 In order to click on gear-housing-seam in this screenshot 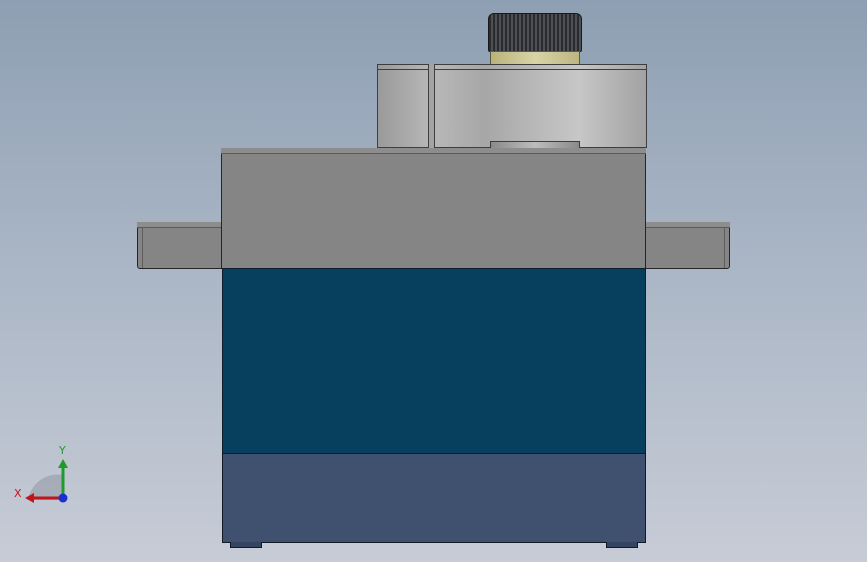, I will do `click(431, 106)`.